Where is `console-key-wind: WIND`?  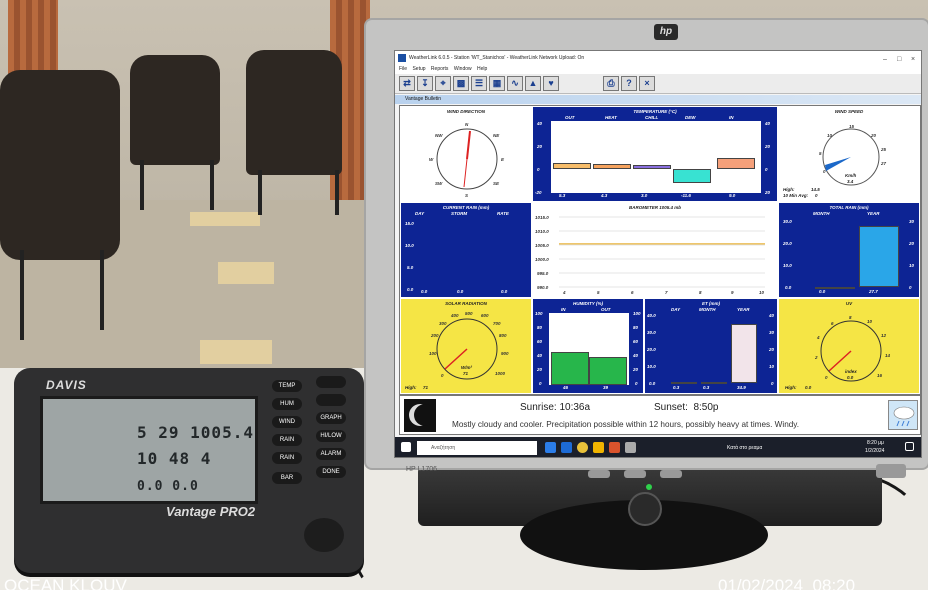
console-key-wind: WIND is located at coordinates (287, 422).